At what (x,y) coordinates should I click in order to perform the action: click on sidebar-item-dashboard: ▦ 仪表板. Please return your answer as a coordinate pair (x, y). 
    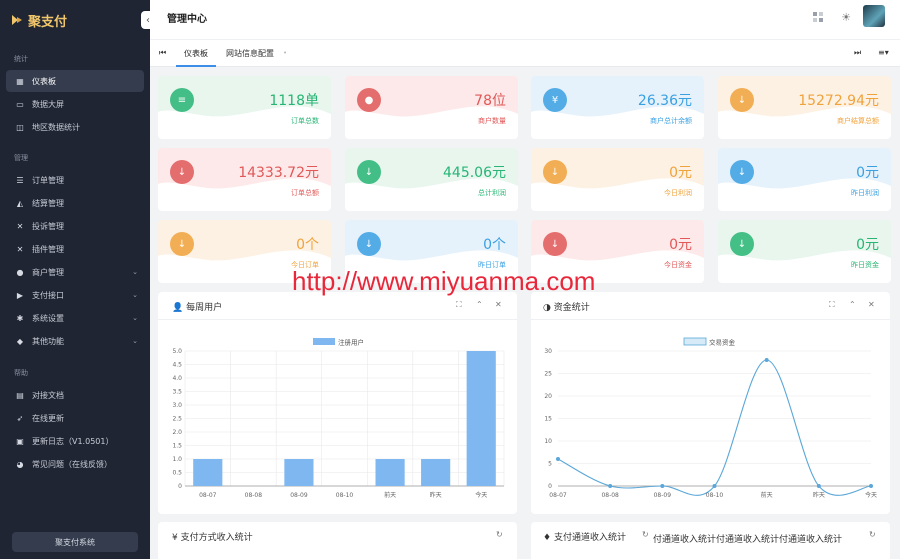
    Looking at the image, I should click on (75, 81).